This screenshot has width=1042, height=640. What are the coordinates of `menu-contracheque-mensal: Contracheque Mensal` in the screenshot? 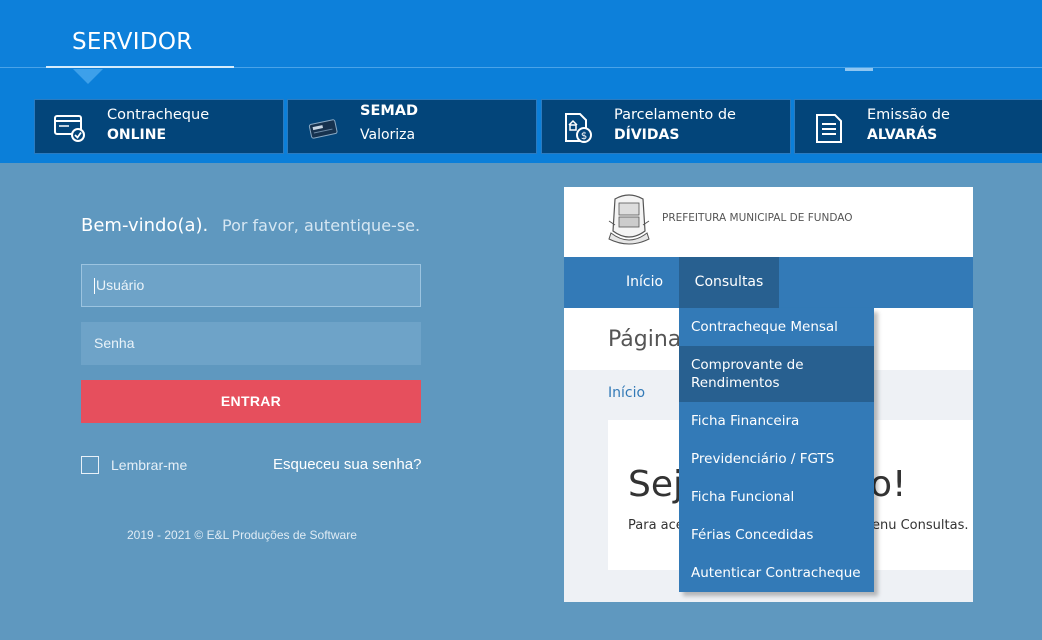 It's located at (776, 327).